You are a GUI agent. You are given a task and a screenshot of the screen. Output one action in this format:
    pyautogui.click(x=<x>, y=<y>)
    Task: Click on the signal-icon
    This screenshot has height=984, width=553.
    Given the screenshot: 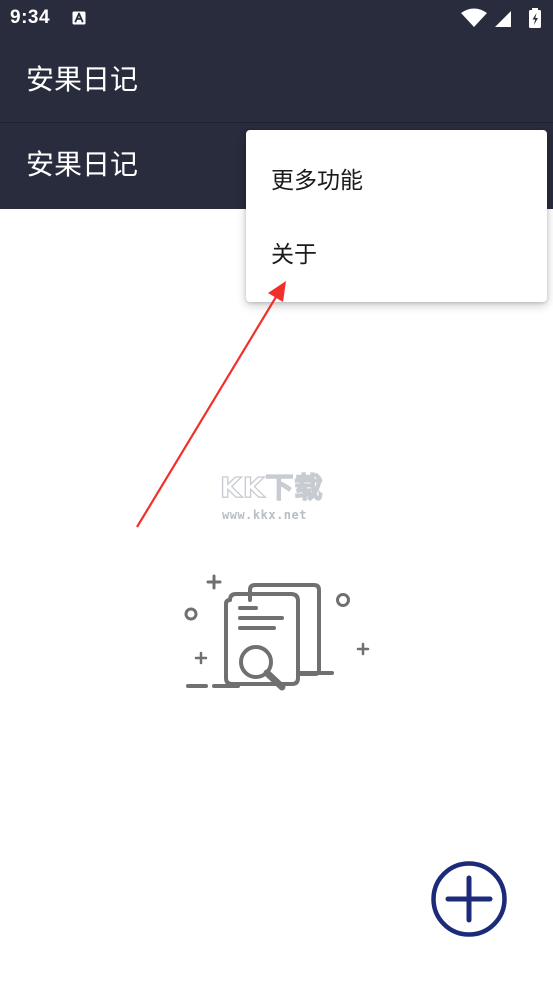 What is the action you would take?
    pyautogui.click(x=503, y=19)
    